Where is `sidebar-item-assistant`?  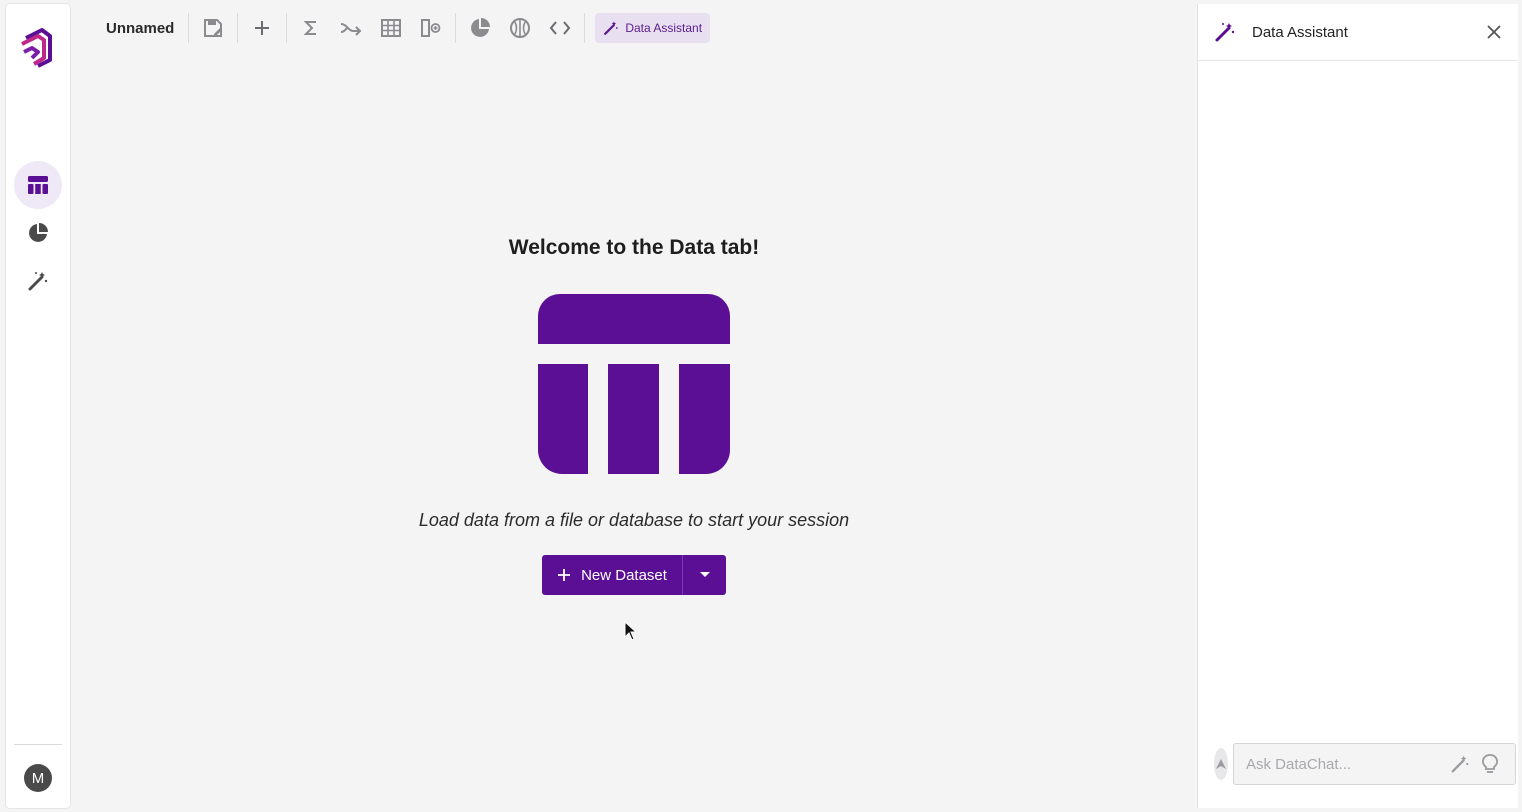
sidebar-item-assistant is located at coordinates (38, 281).